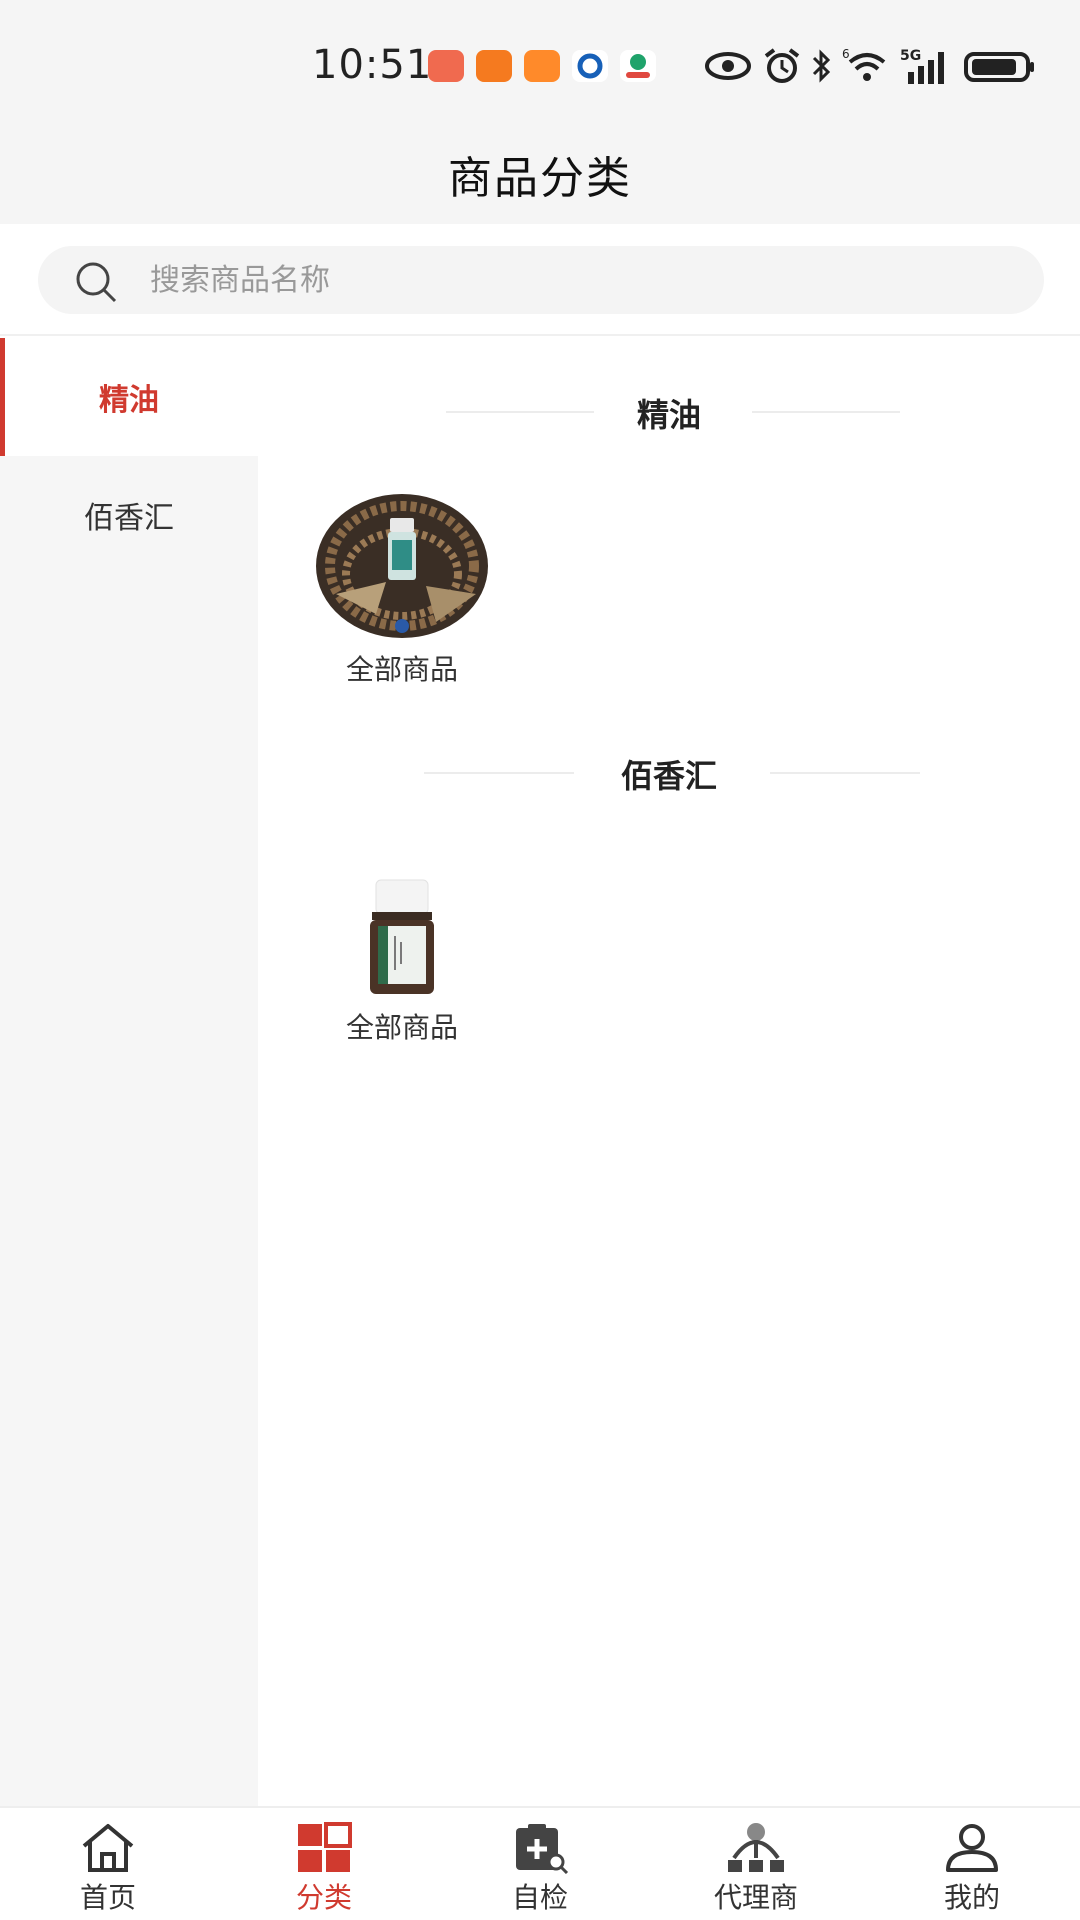 The image size is (1080, 1920). I want to click on tab-home: 首页, so click(108, 1864).